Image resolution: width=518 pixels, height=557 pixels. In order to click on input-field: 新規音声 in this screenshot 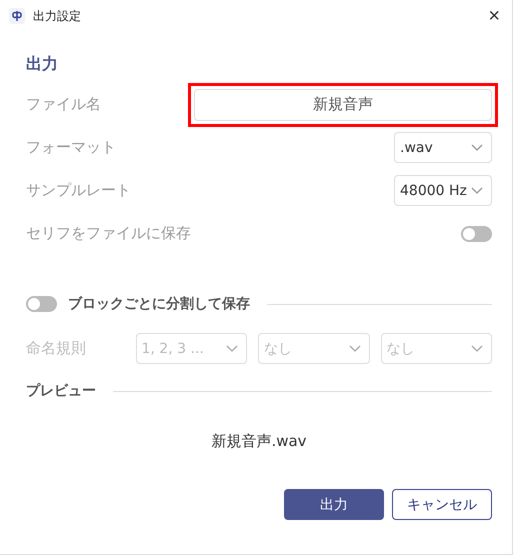, I will do `click(343, 104)`.